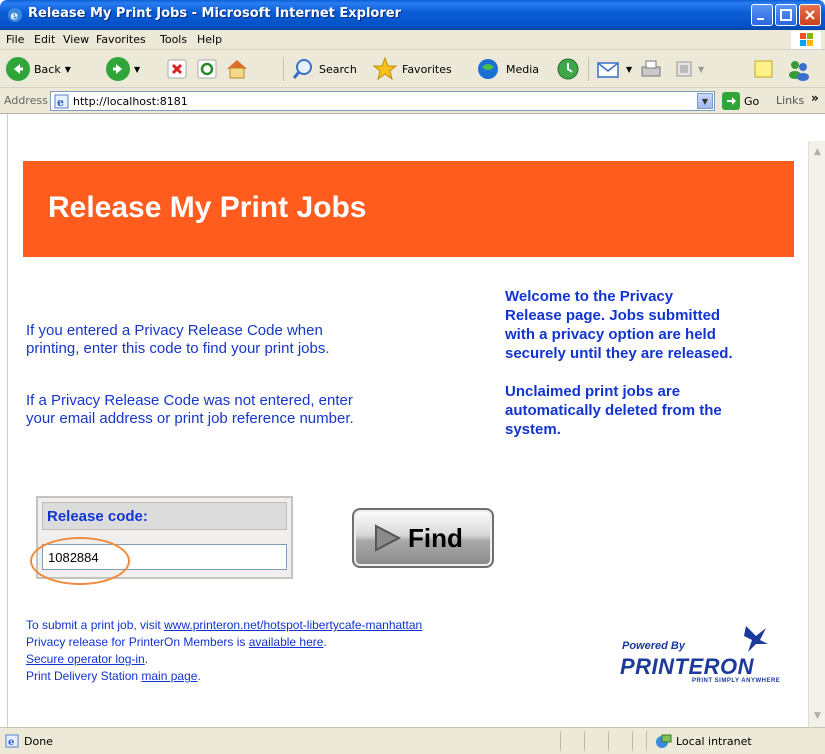 The width and height of the screenshot is (825, 754). Describe the element at coordinates (653, 646) in the screenshot. I see `powered-by-text: Powered By` at that location.